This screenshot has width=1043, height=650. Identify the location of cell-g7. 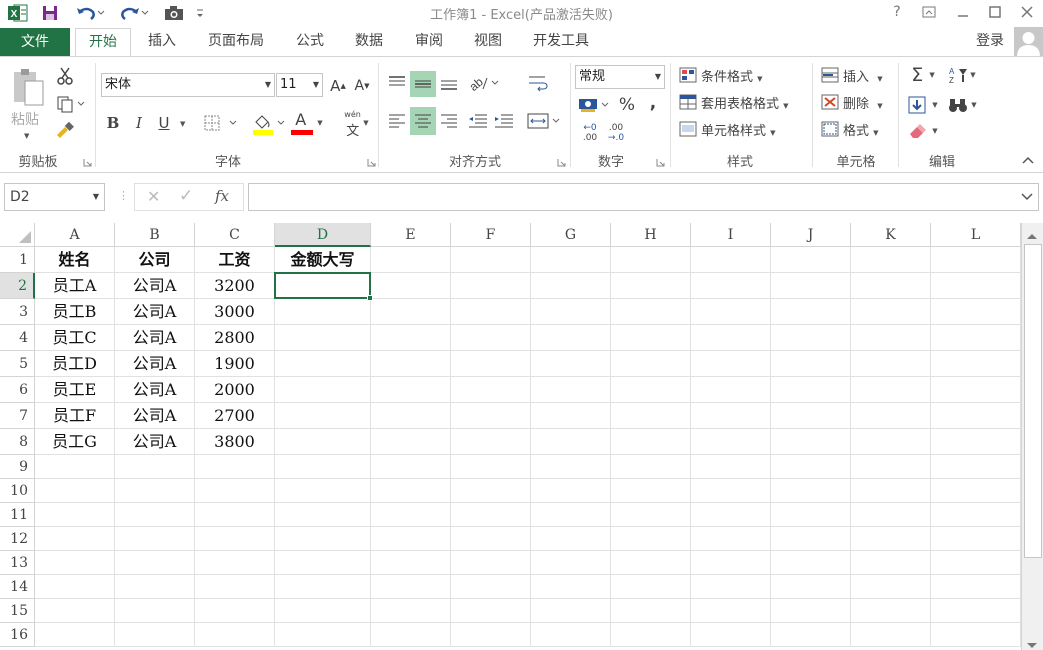
(571, 416).